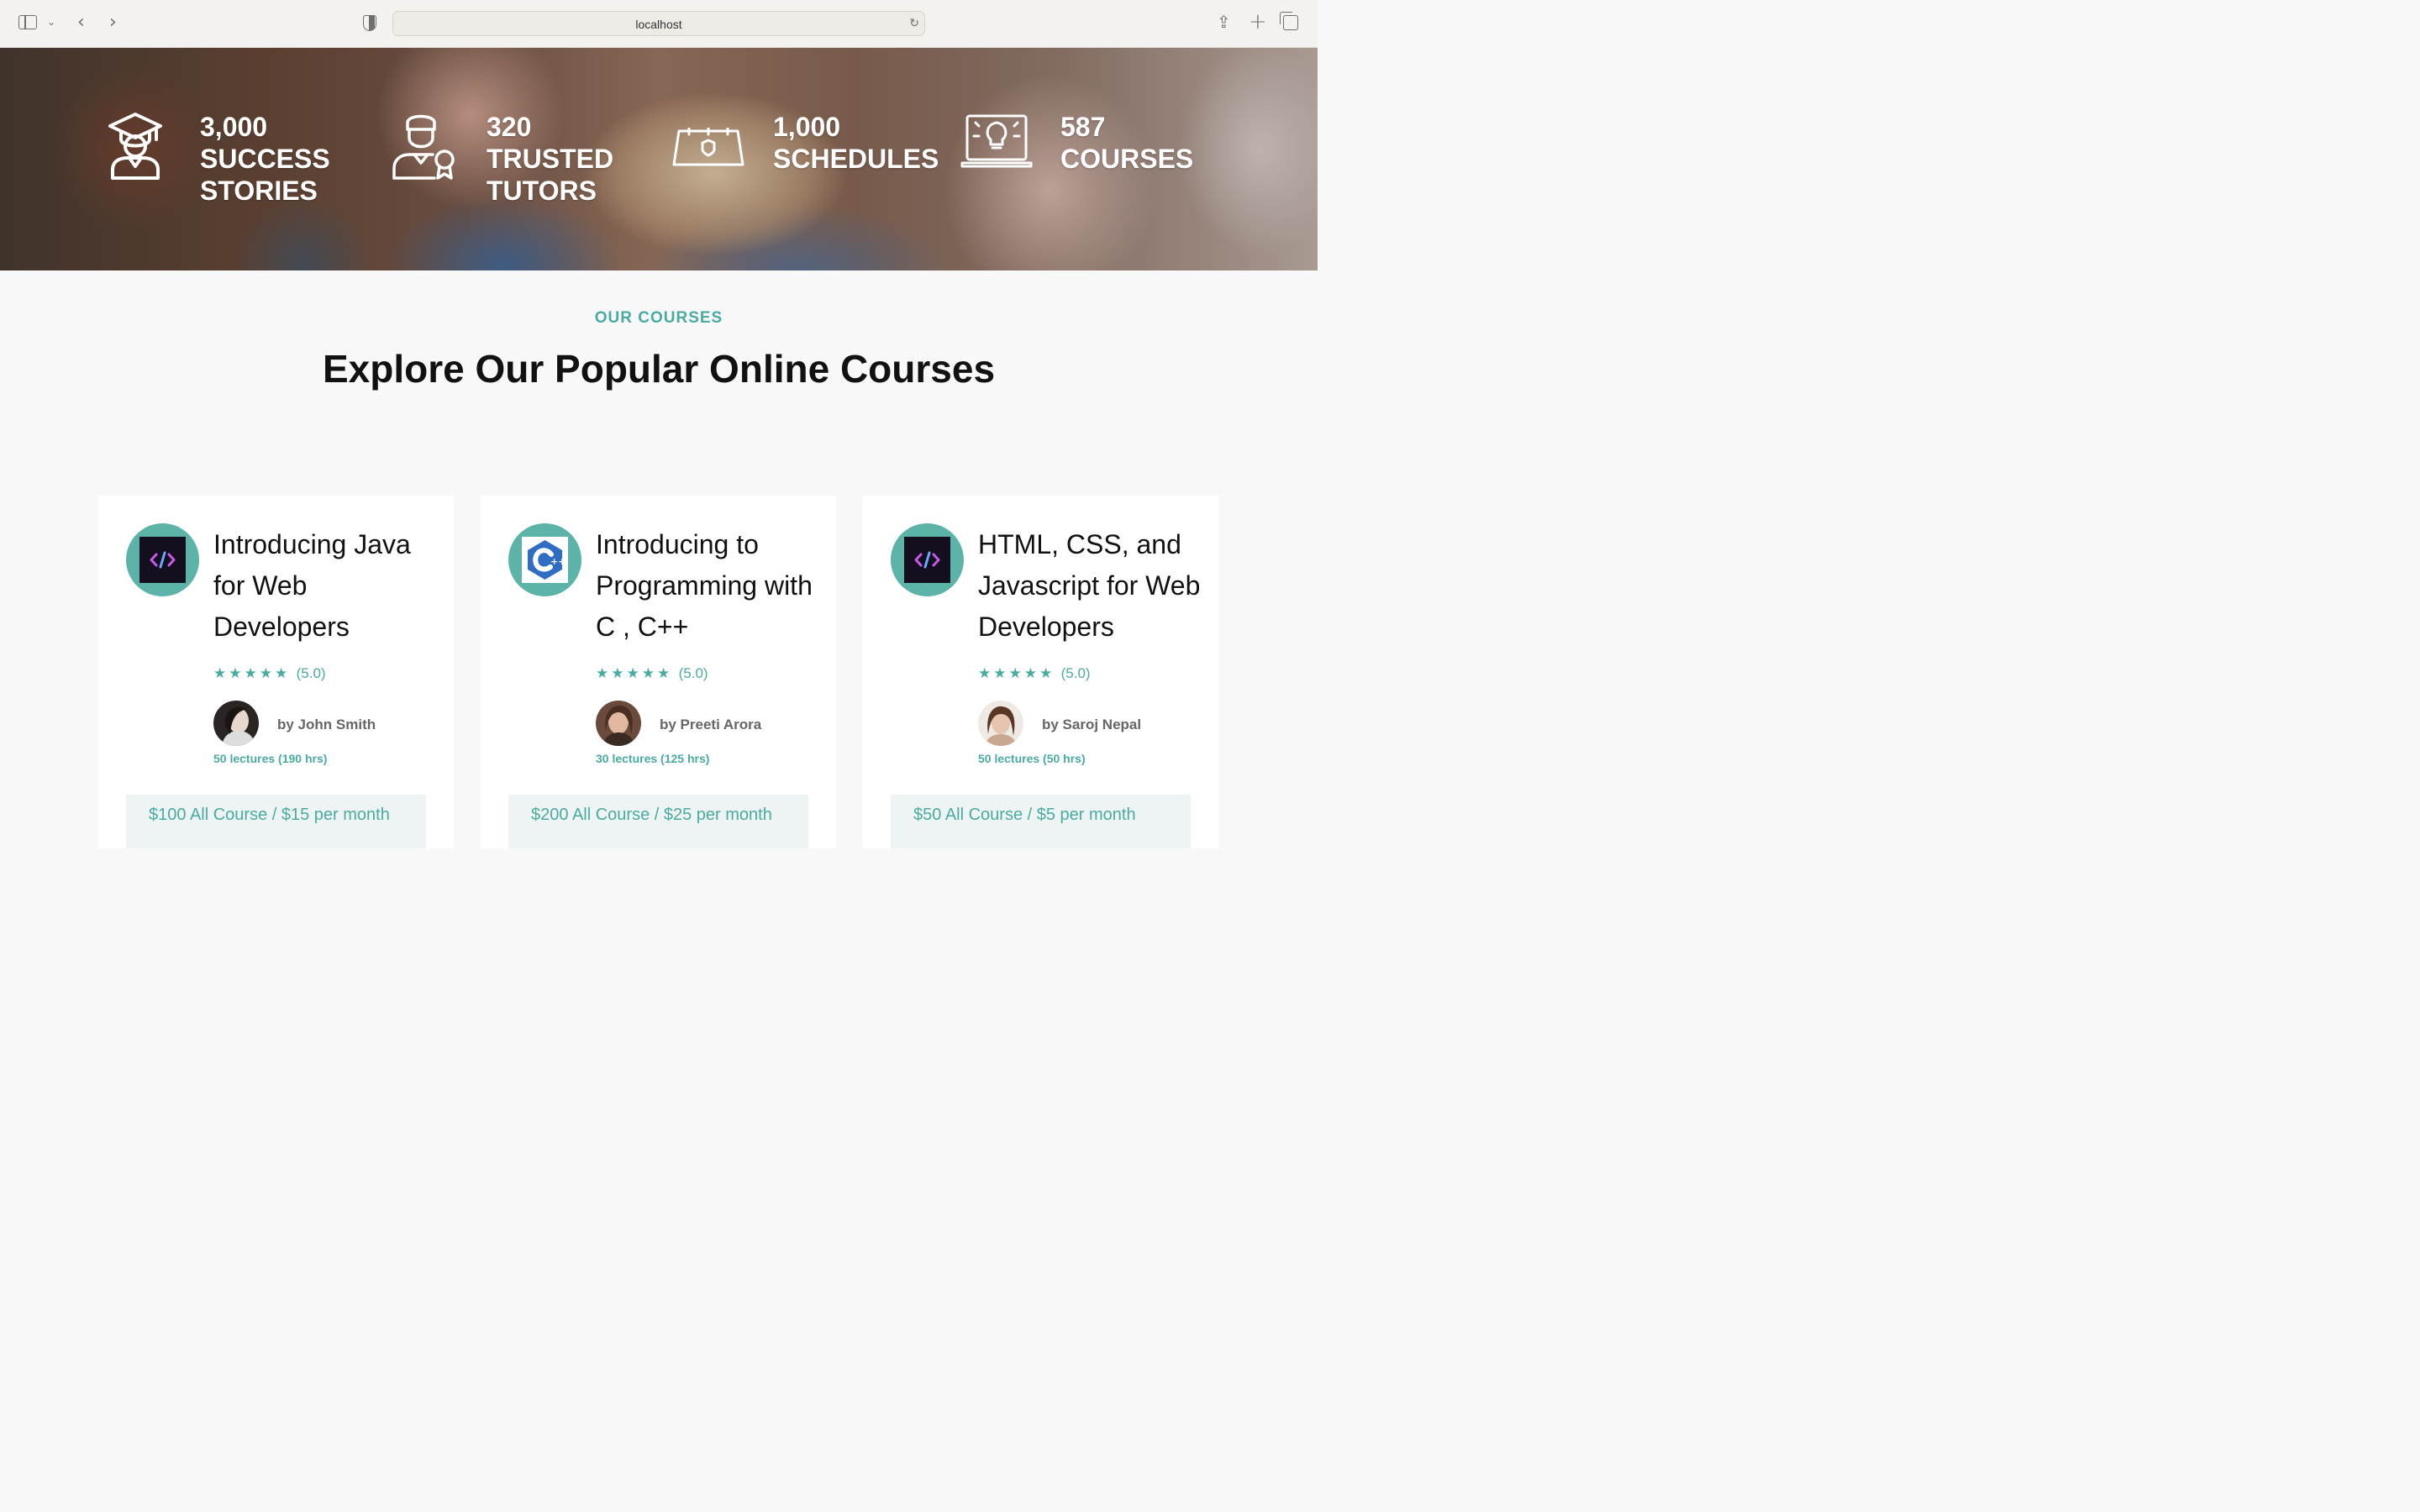 The height and width of the screenshot is (1512, 2420). I want to click on course-author: by John Smith, so click(326, 725).